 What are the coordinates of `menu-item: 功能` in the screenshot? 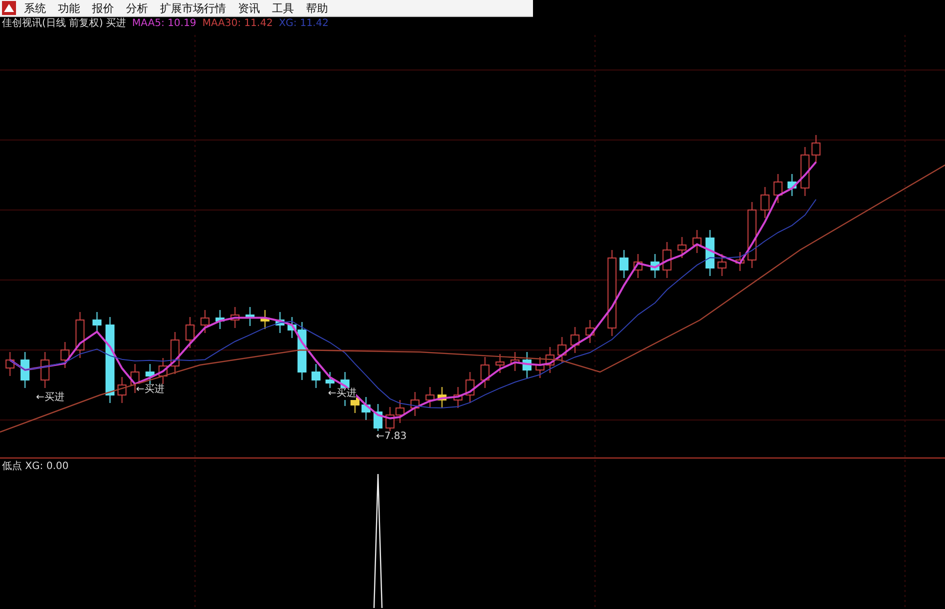 It's located at (69, 8).